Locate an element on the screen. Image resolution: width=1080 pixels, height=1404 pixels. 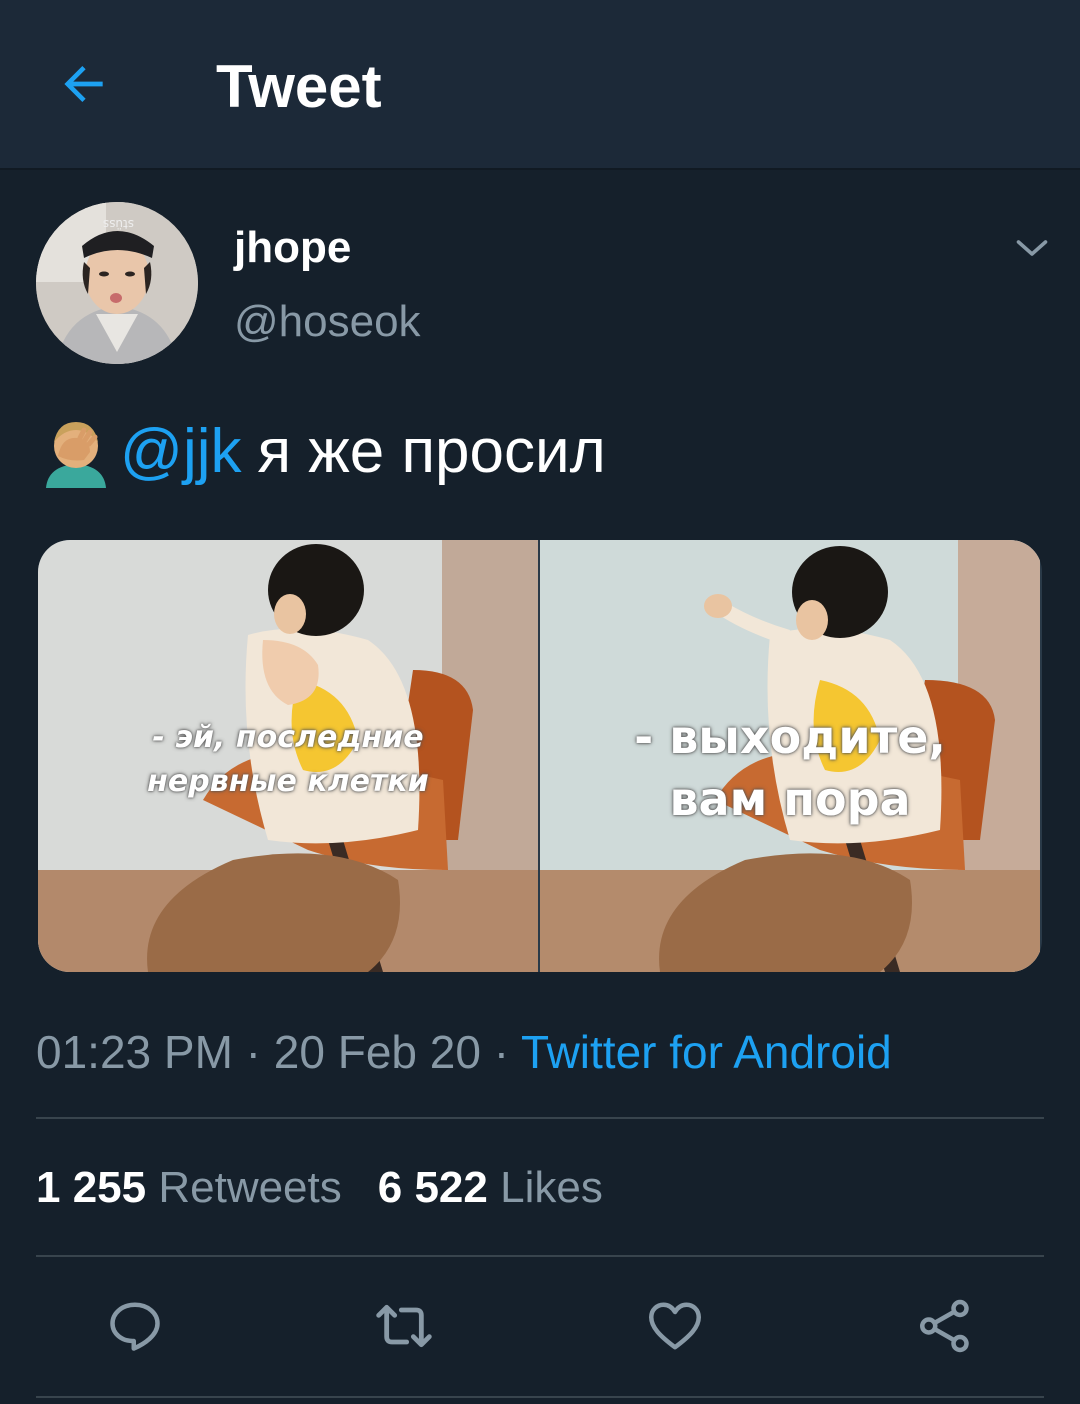
svg-text: stüss is located at coordinates (118, 224).